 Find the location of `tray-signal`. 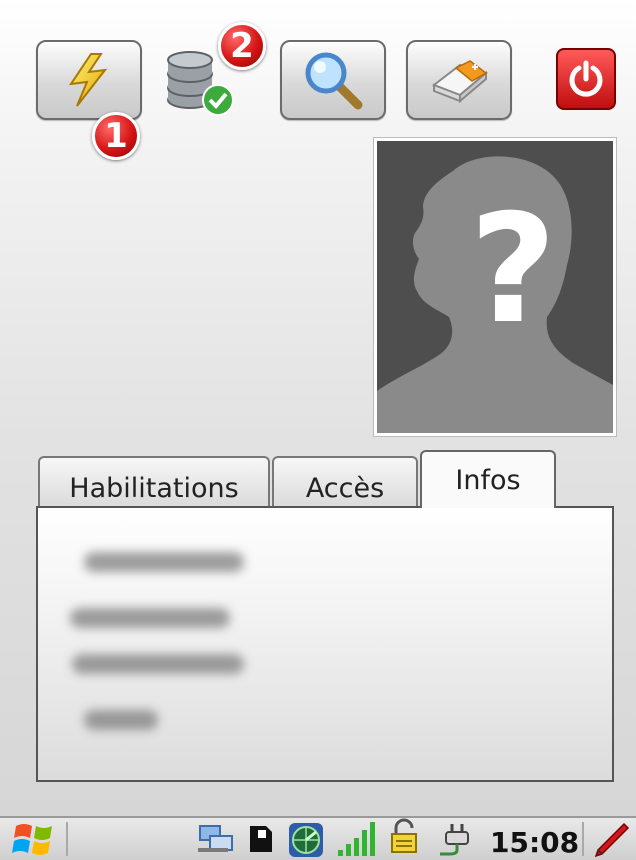

tray-signal is located at coordinates (358, 839).